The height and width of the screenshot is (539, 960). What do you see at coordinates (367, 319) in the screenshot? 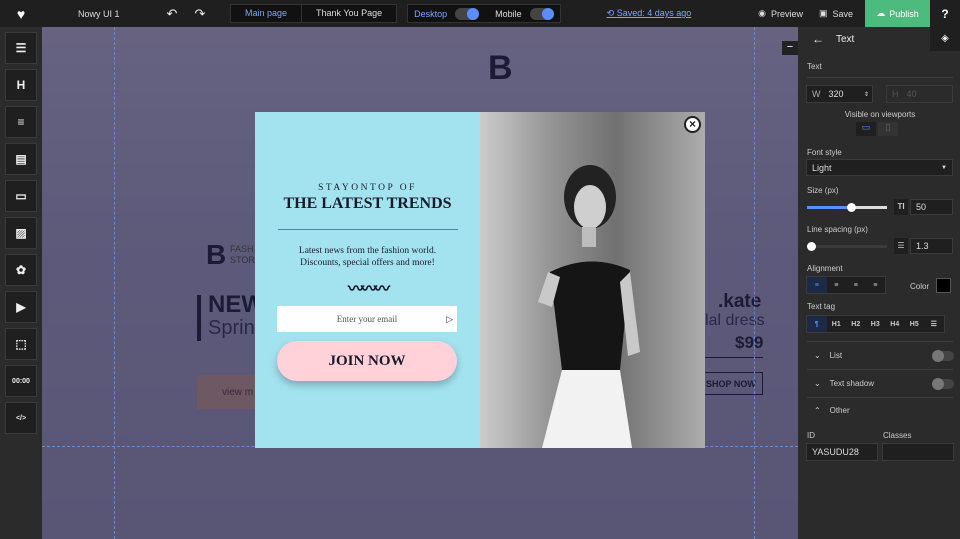
I see `email-input: Enter your email ▷` at bounding box center [367, 319].